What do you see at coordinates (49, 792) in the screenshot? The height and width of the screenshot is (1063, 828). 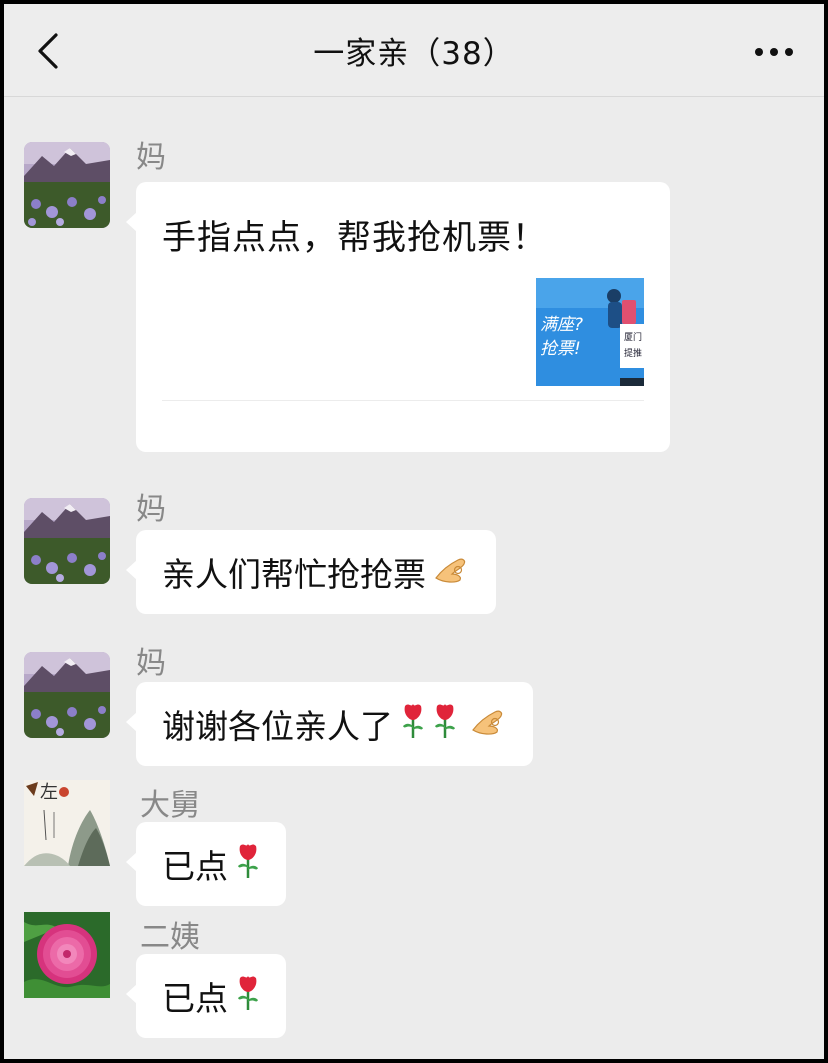 I see `svg-text: 左` at bounding box center [49, 792].